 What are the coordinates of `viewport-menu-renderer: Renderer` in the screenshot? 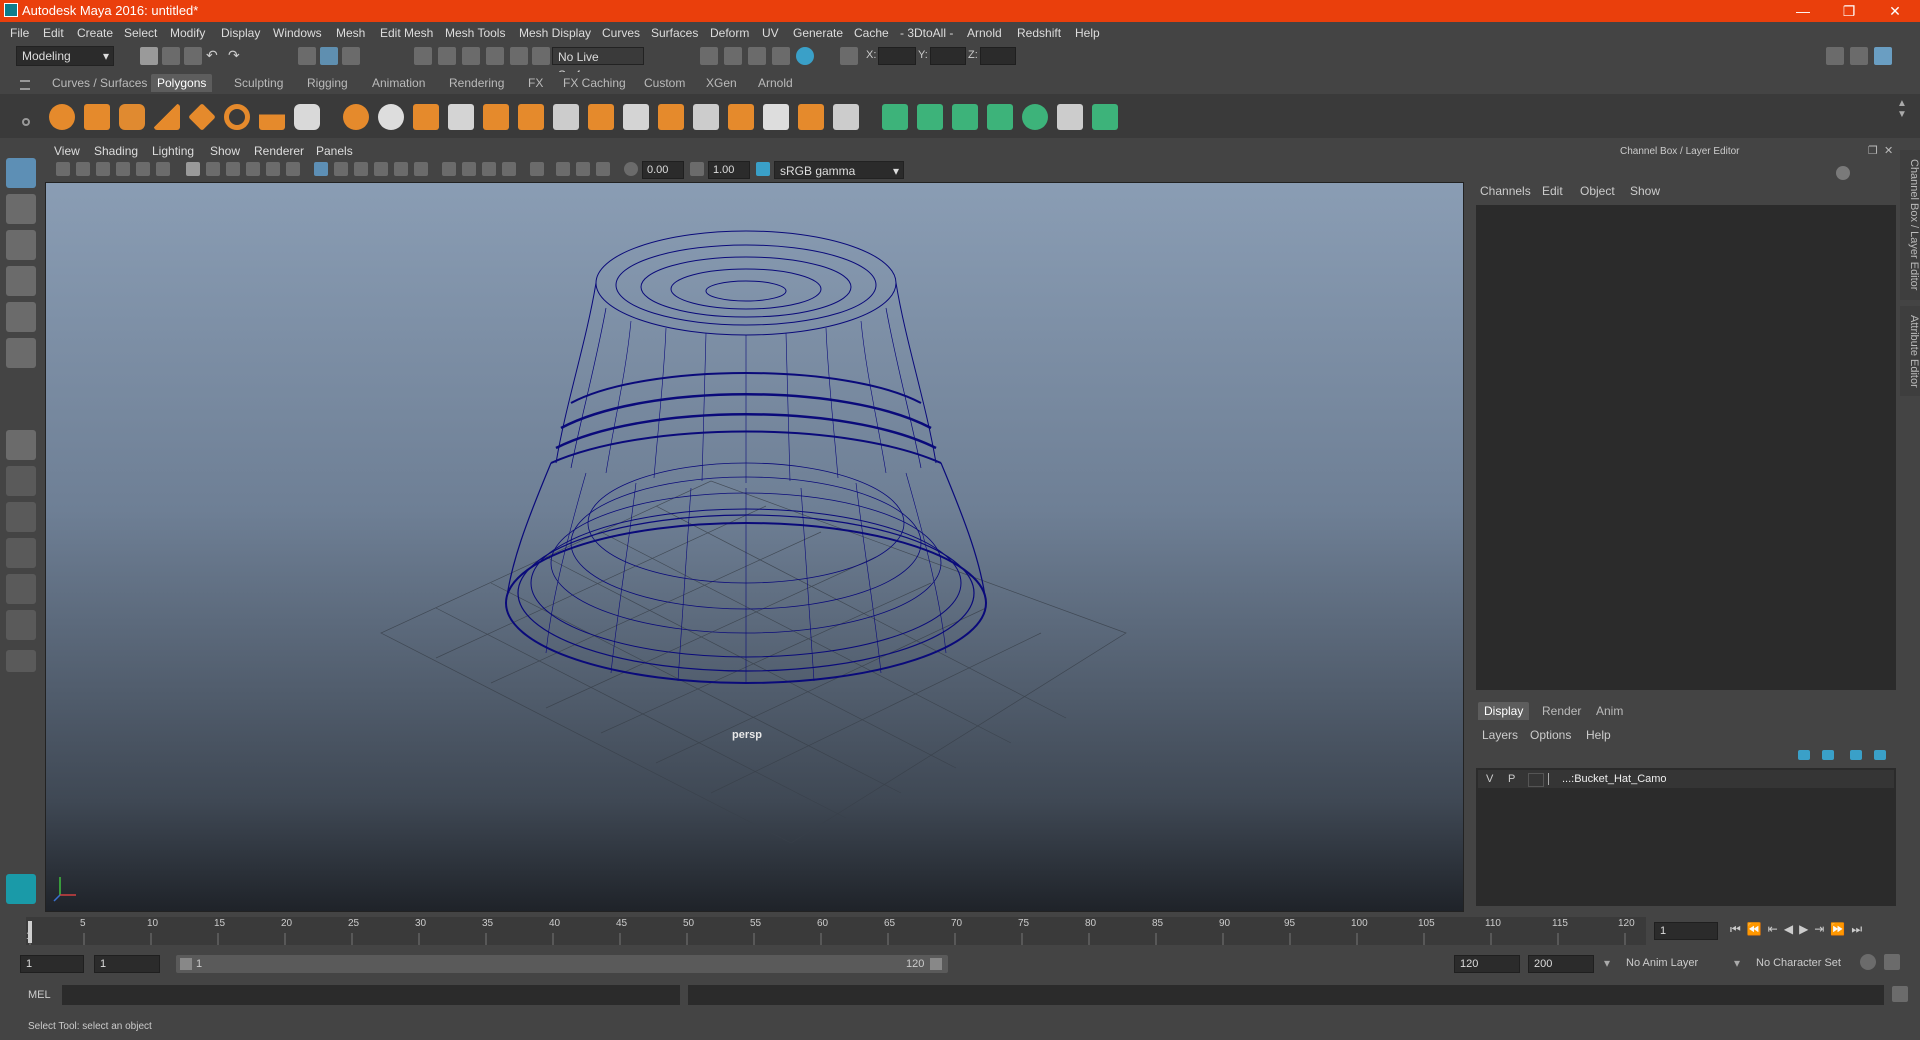 It's located at (279, 151).